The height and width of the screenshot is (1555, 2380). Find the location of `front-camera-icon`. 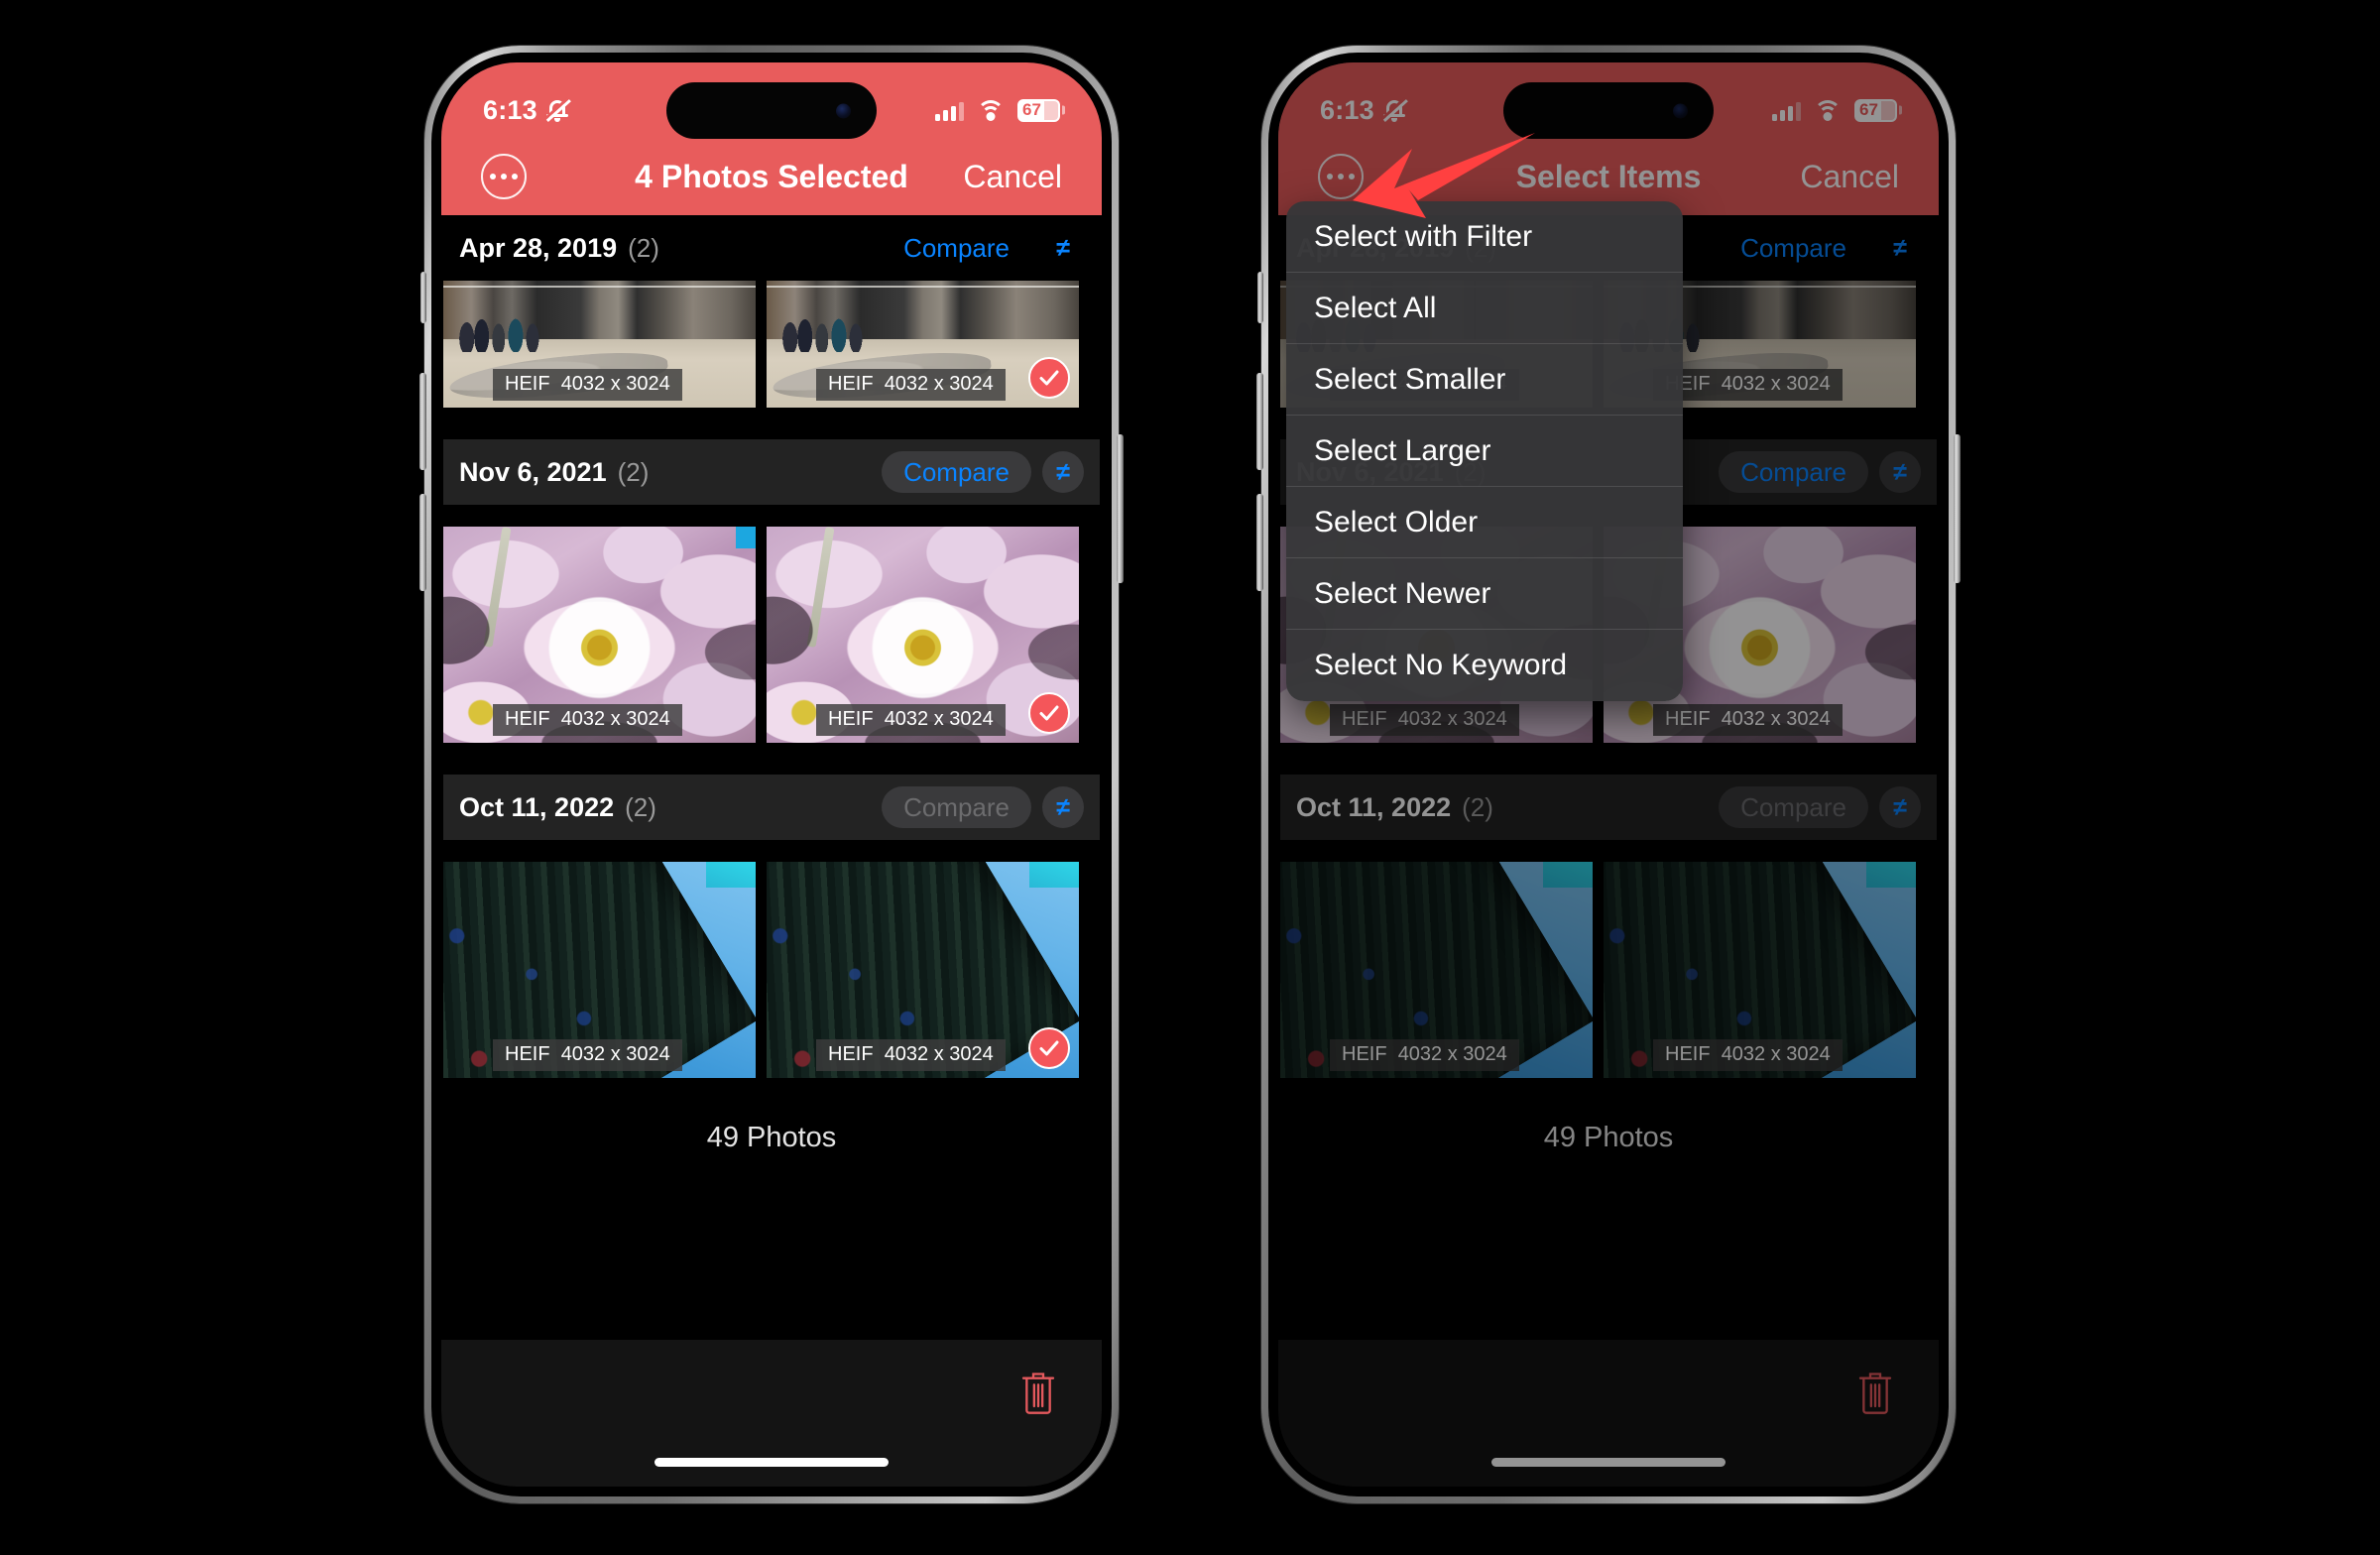

front-camera-icon is located at coordinates (843, 110).